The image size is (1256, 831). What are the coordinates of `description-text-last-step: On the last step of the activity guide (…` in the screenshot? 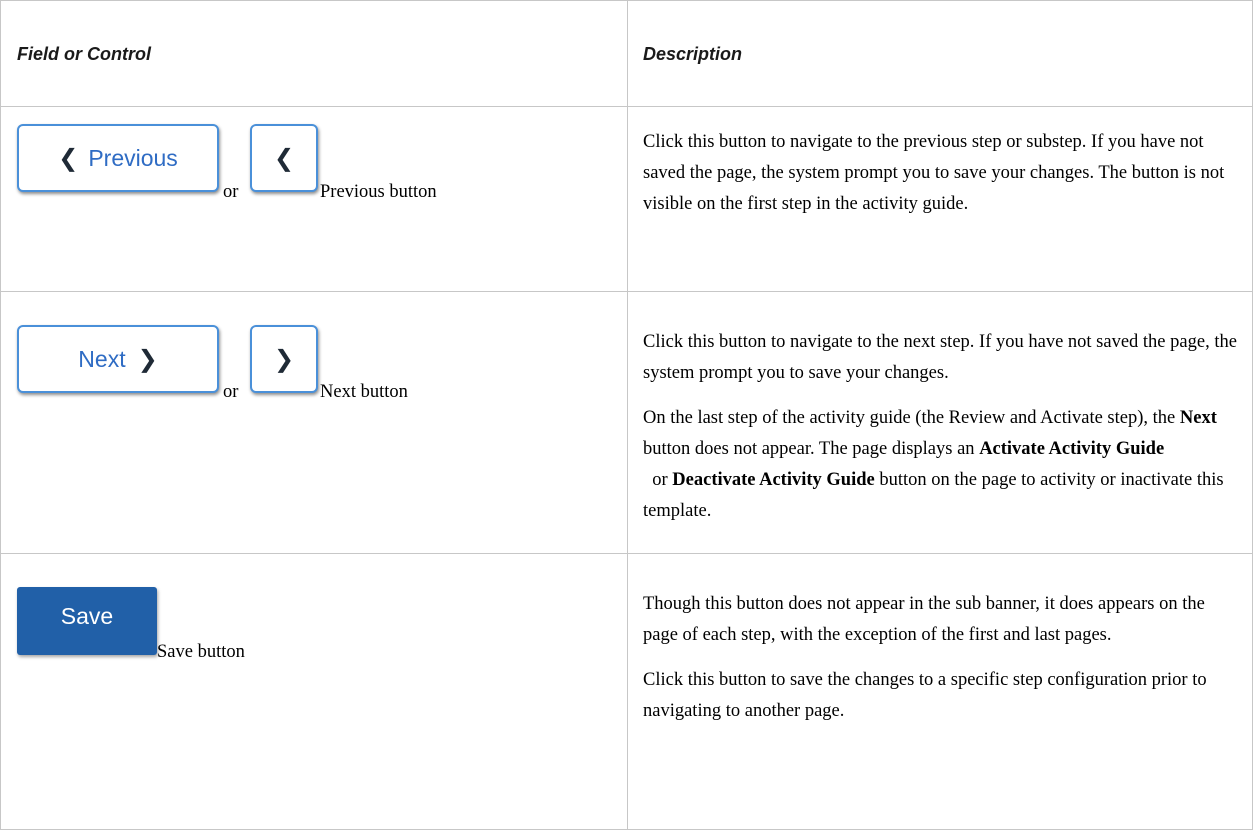 It's located at (941, 465).